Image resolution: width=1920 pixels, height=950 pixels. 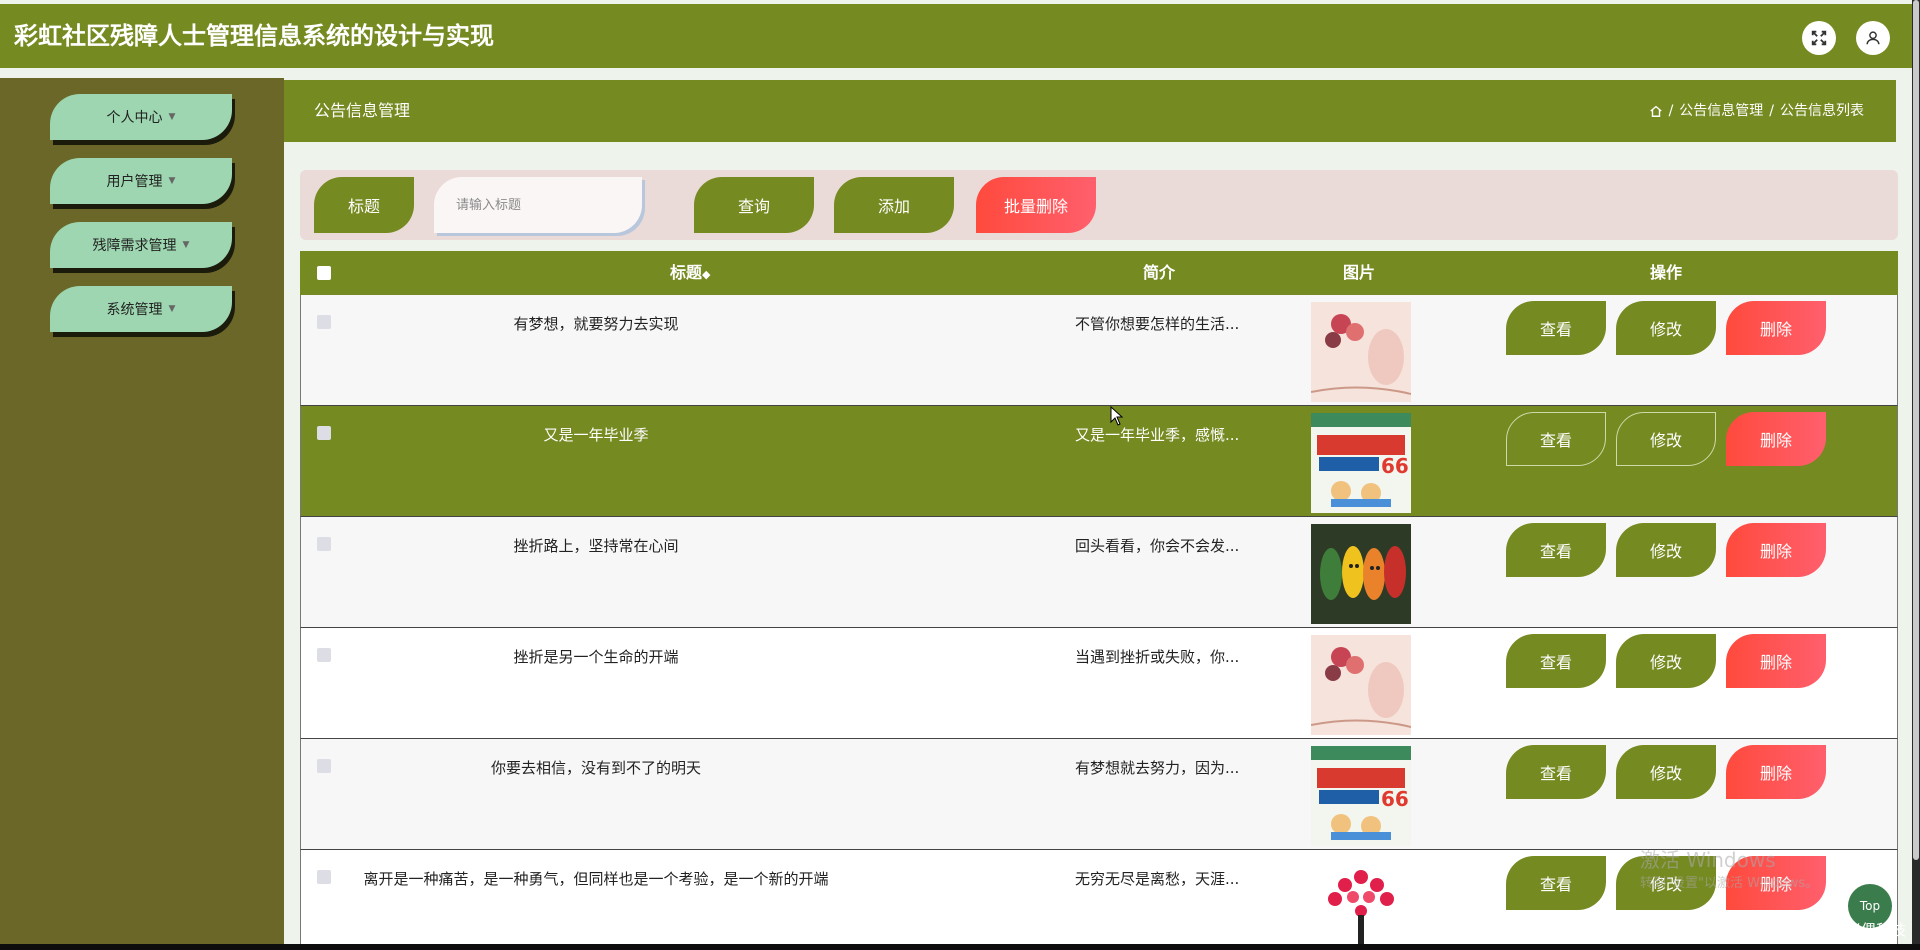 What do you see at coordinates (324, 273) in the screenshot?
I see `select-all-checkbox` at bounding box center [324, 273].